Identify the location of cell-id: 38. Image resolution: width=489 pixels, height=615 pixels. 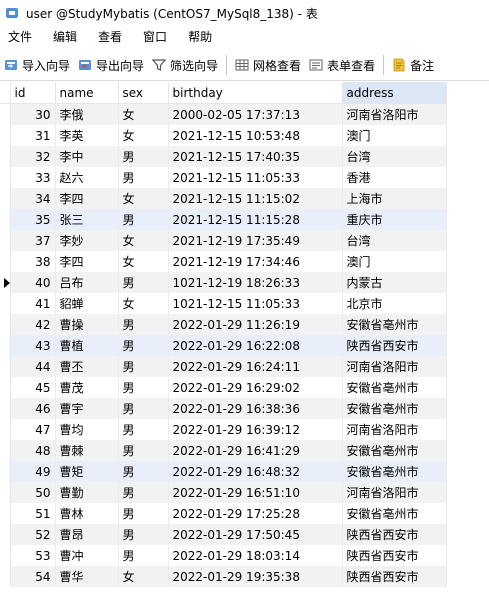
(33, 261).